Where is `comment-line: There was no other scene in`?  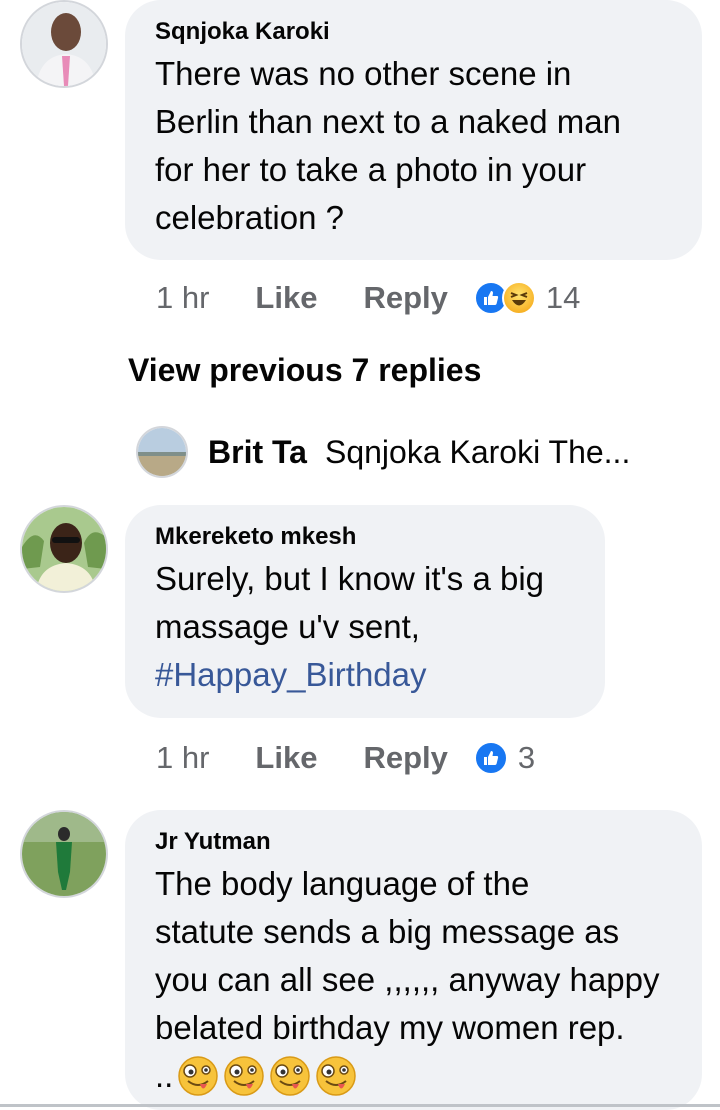
comment-line: There was no other scene in is located at coordinates (363, 73).